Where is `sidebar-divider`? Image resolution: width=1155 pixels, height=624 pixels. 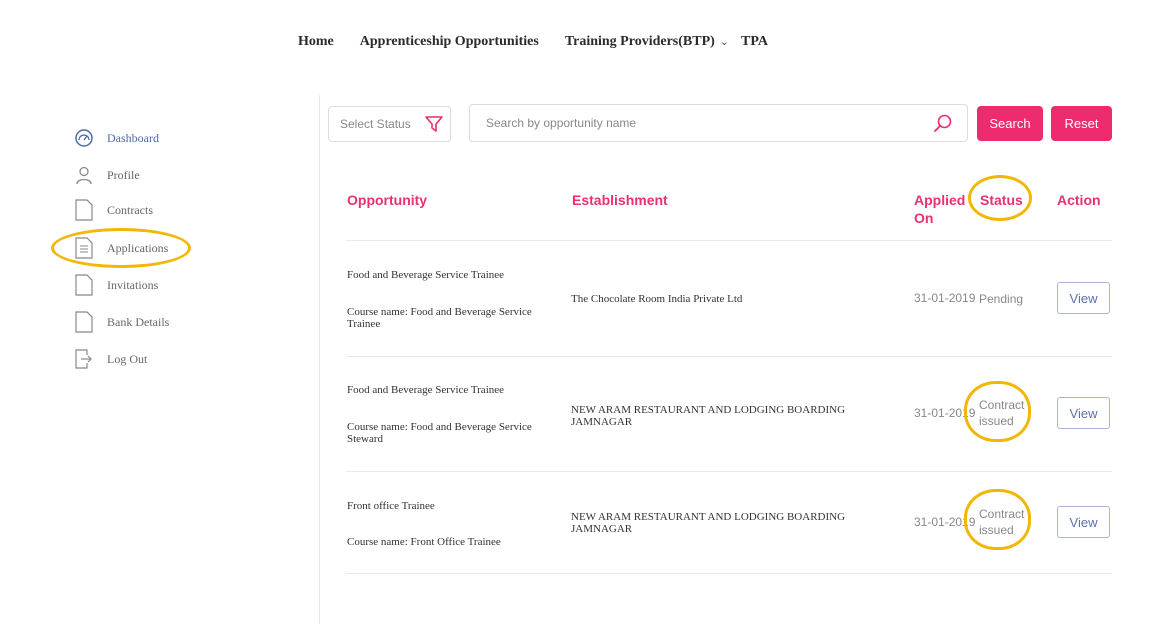 sidebar-divider is located at coordinates (319, 359).